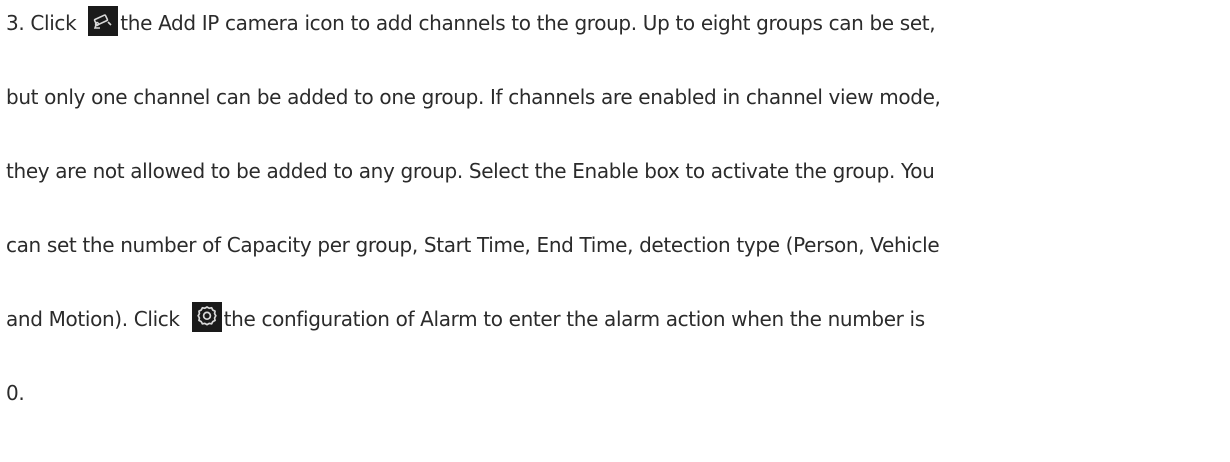 The height and width of the screenshot is (462, 1230). I want to click on step-text-and-motion: and Motion). Click, so click(93, 319).